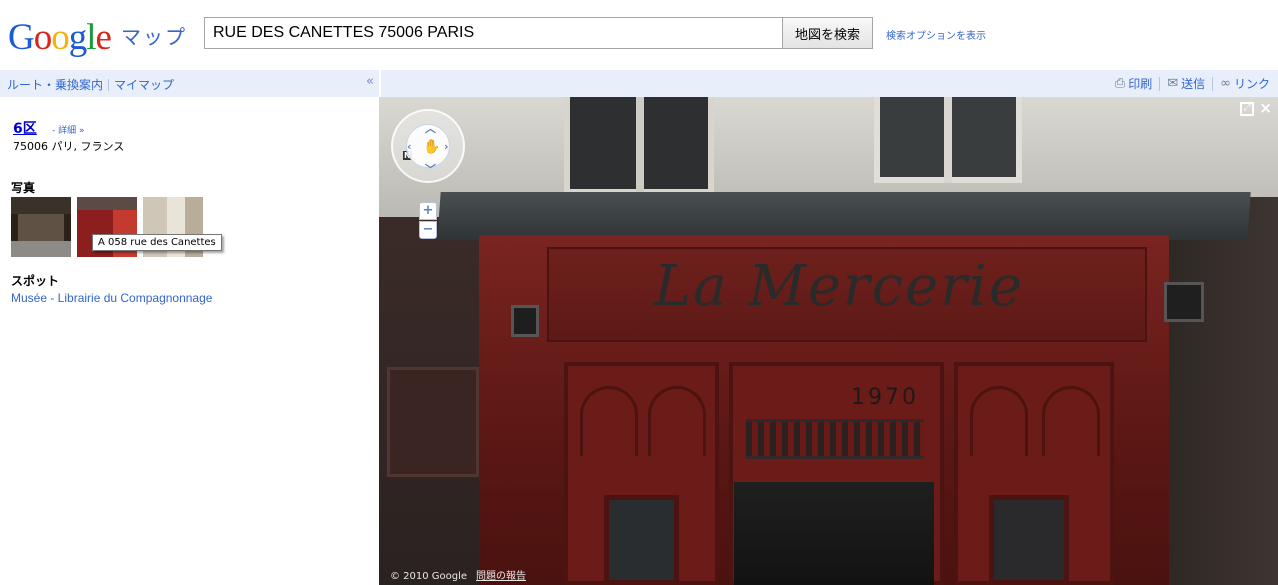 The height and width of the screenshot is (585, 1278). I want to click on year-sign: 1970, so click(885, 397).